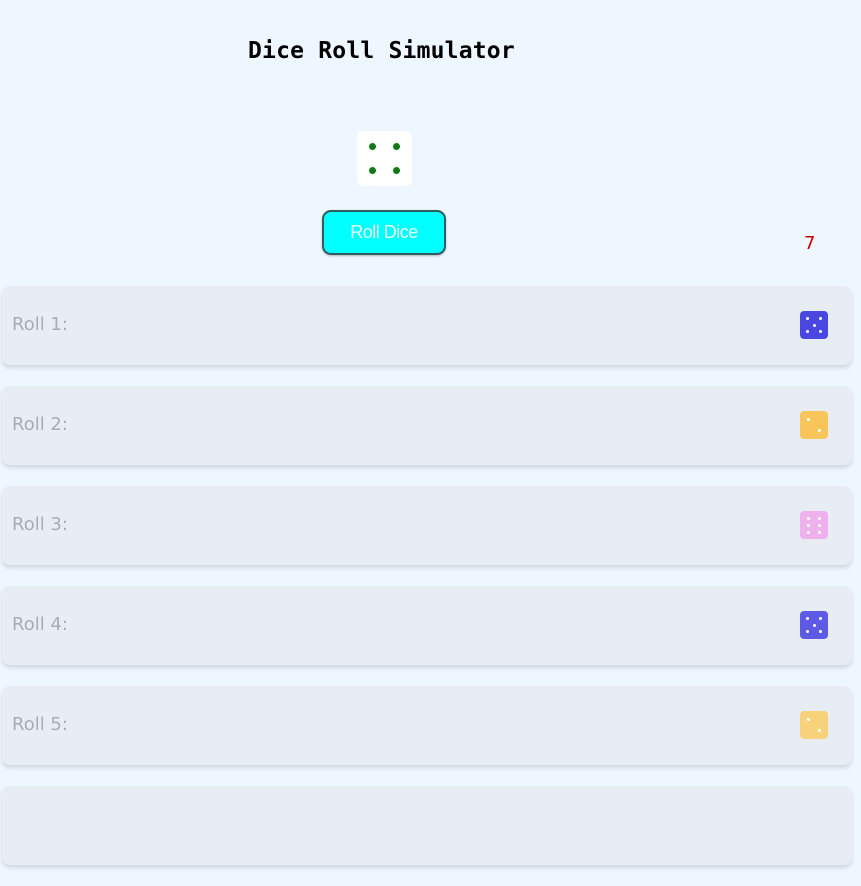 This screenshot has width=861, height=886. I want to click on roll-history-item: Roll 2:, so click(427, 425).